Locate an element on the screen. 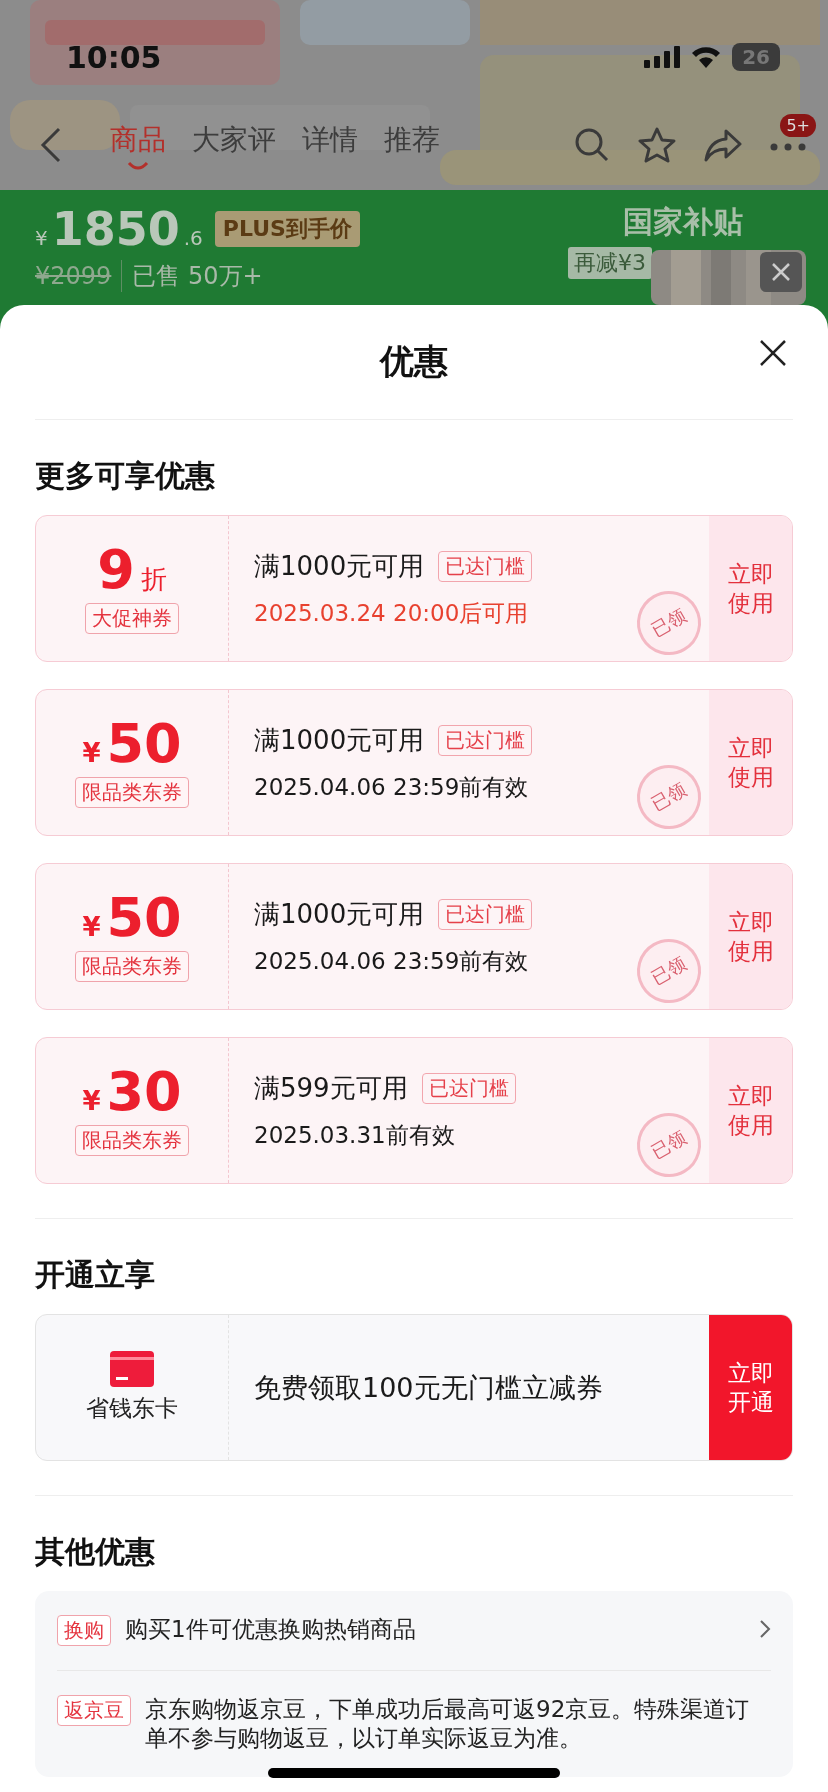 The height and width of the screenshot is (1792, 828). section-title: 更多可享优惠 is located at coordinates (125, 476).